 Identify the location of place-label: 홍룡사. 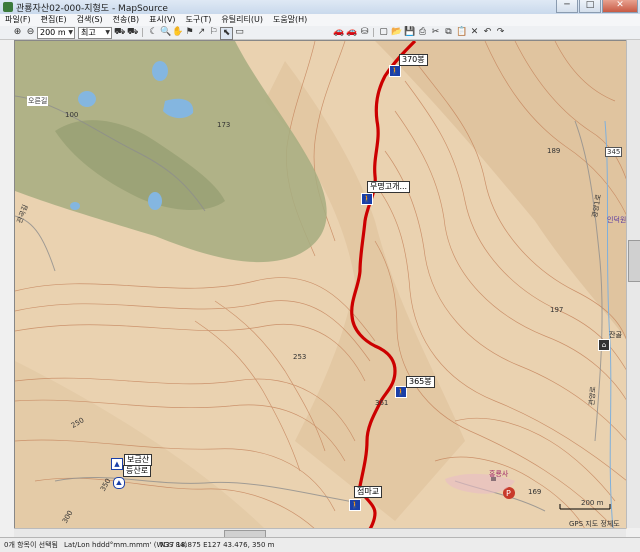
(499, 474).